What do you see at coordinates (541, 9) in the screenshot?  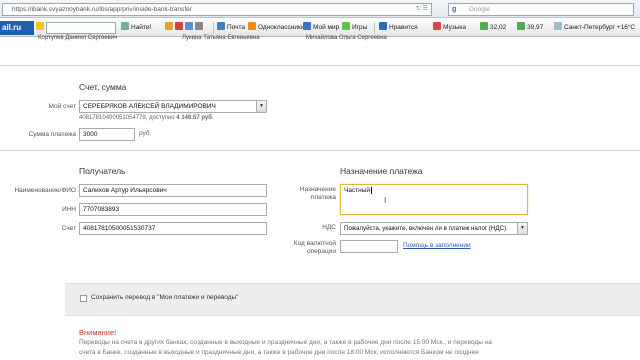 I see `search-engine-field: g Google` at bounding box center [541, 9].